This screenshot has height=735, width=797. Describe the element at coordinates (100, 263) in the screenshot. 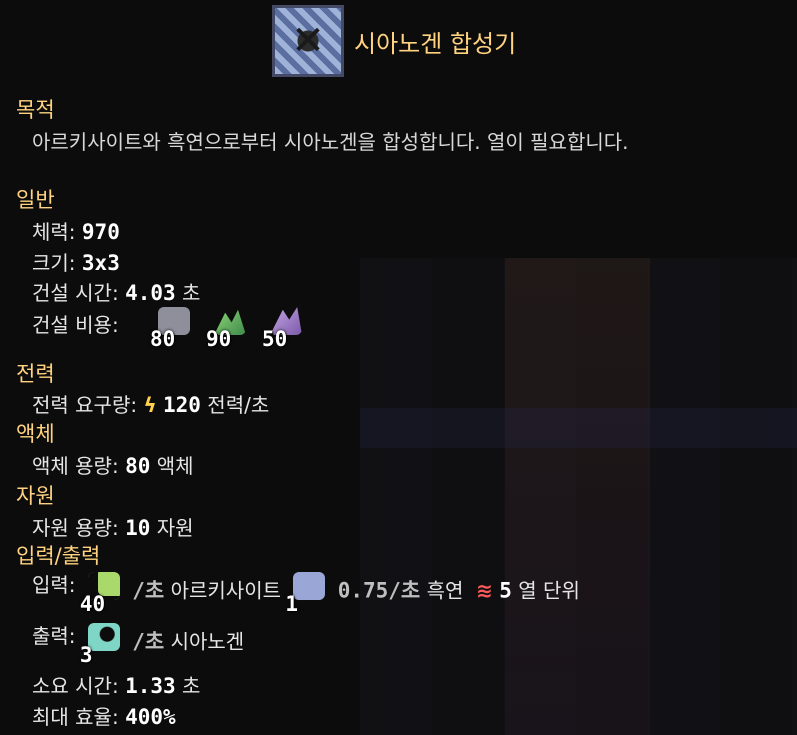

I see `size-value: 3x3` at that location.